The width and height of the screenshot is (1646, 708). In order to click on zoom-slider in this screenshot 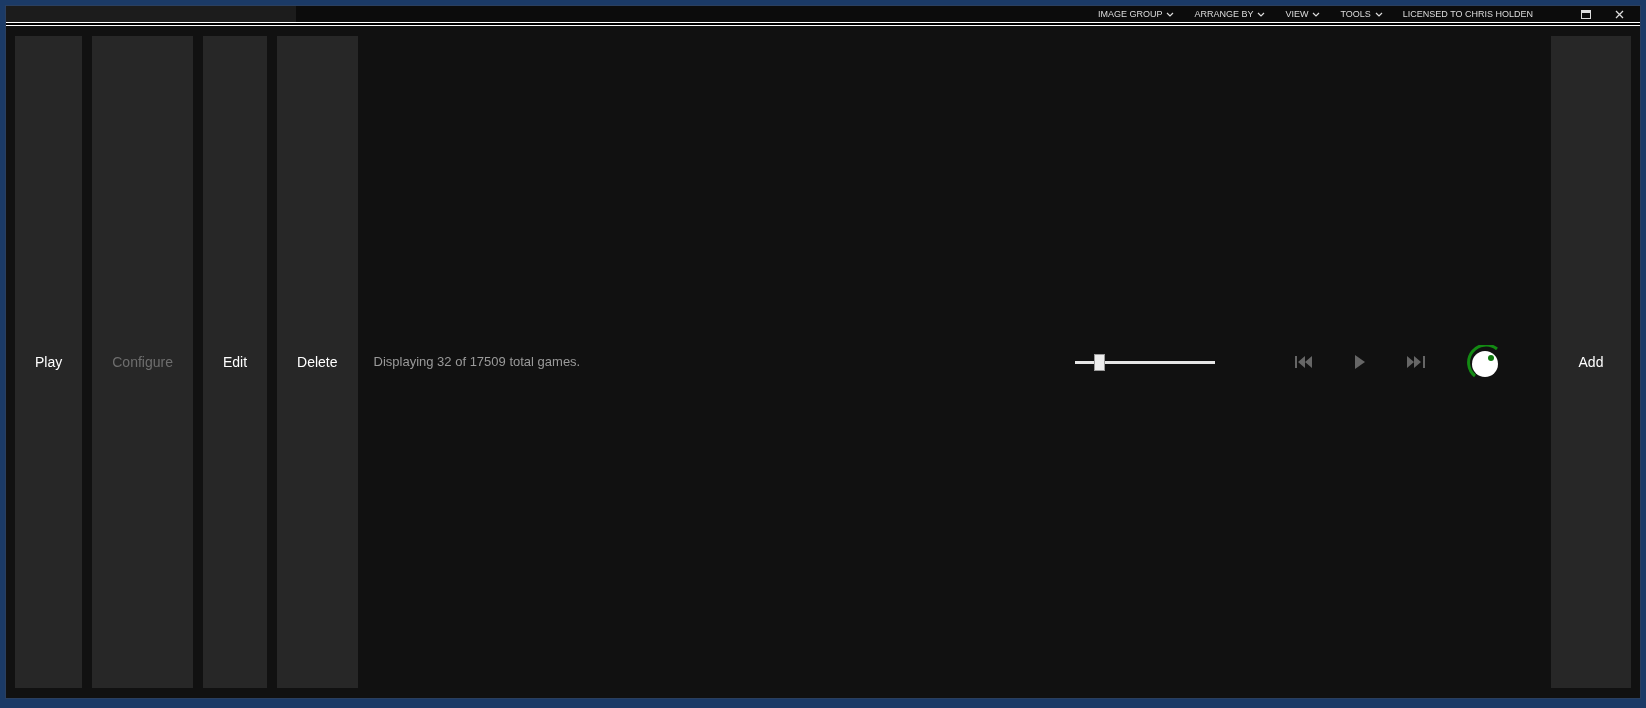, I will do `click(1145, 362)`.